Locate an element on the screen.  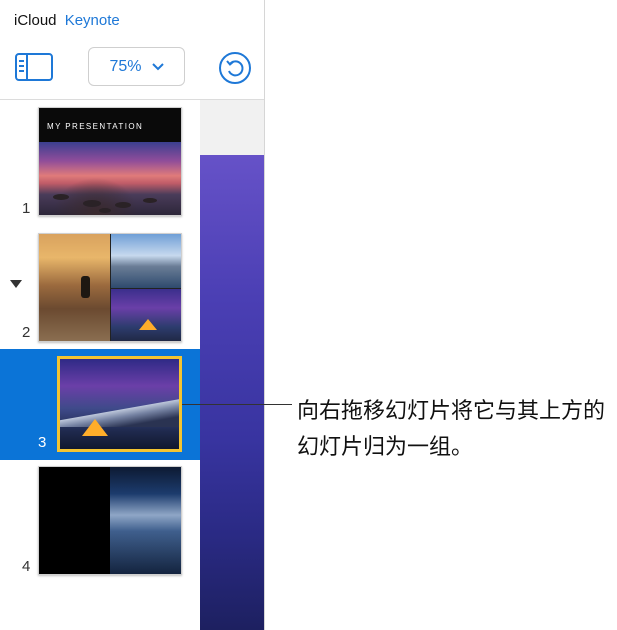
slide-number-2: 2 is located at coordinates (26, 332).